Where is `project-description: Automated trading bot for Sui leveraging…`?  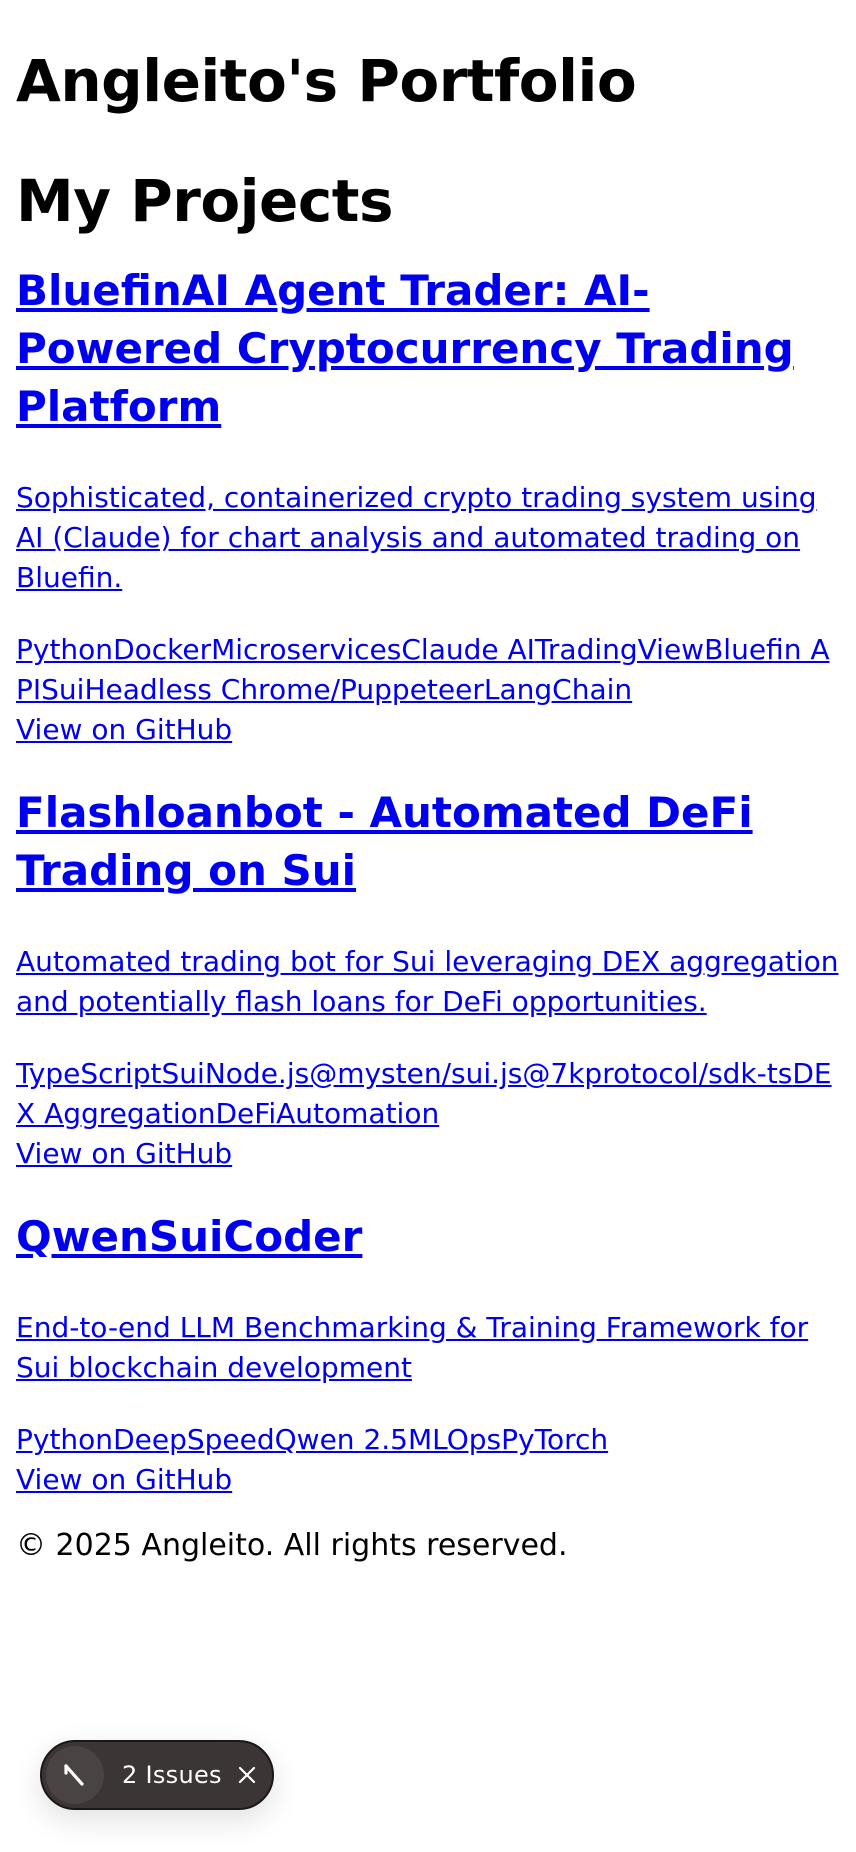 project-description: Automated trading bot for Sui leveraging… is located at coordinates (428, 982).